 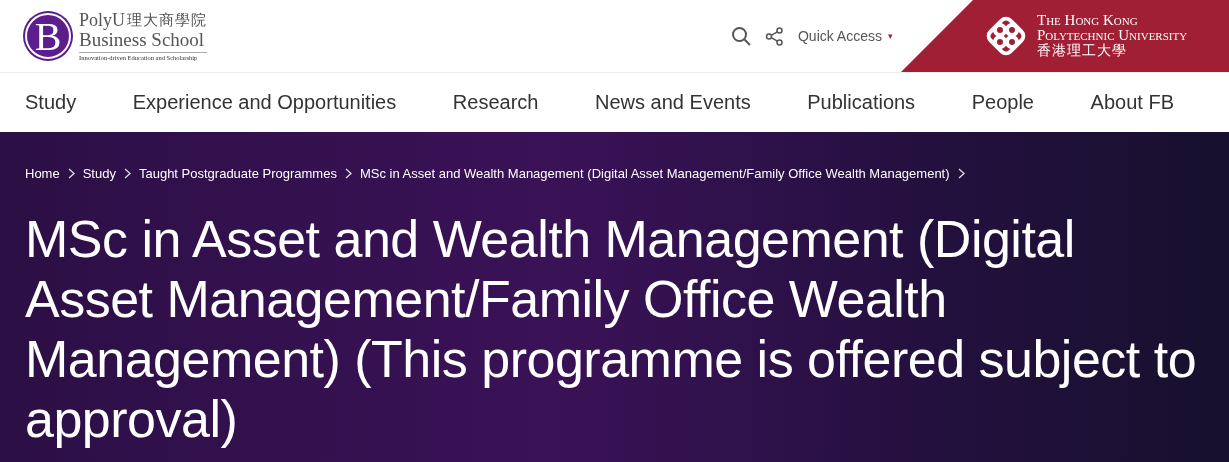 I want to click on search-icon, so click(x=740, y=36).